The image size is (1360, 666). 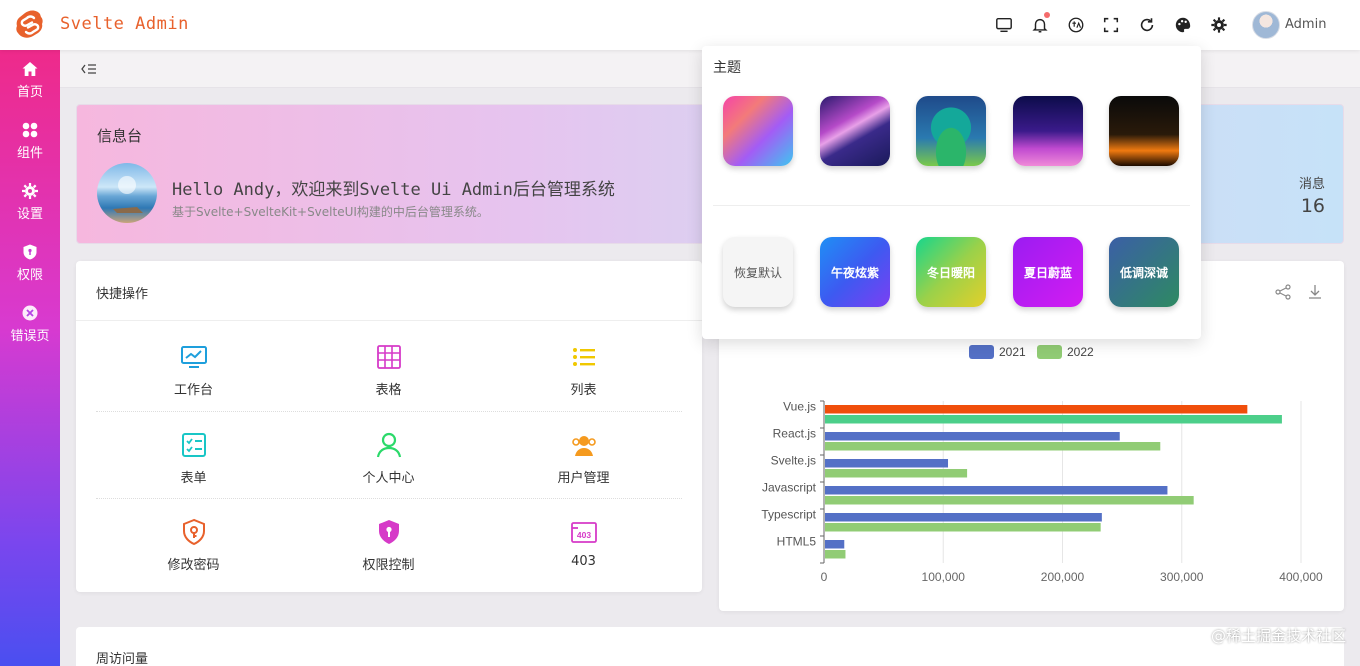 What do you see at coordinates (1076, 25) in the screenshot?
I see `language-icon` at bounding box center [1076, 25].